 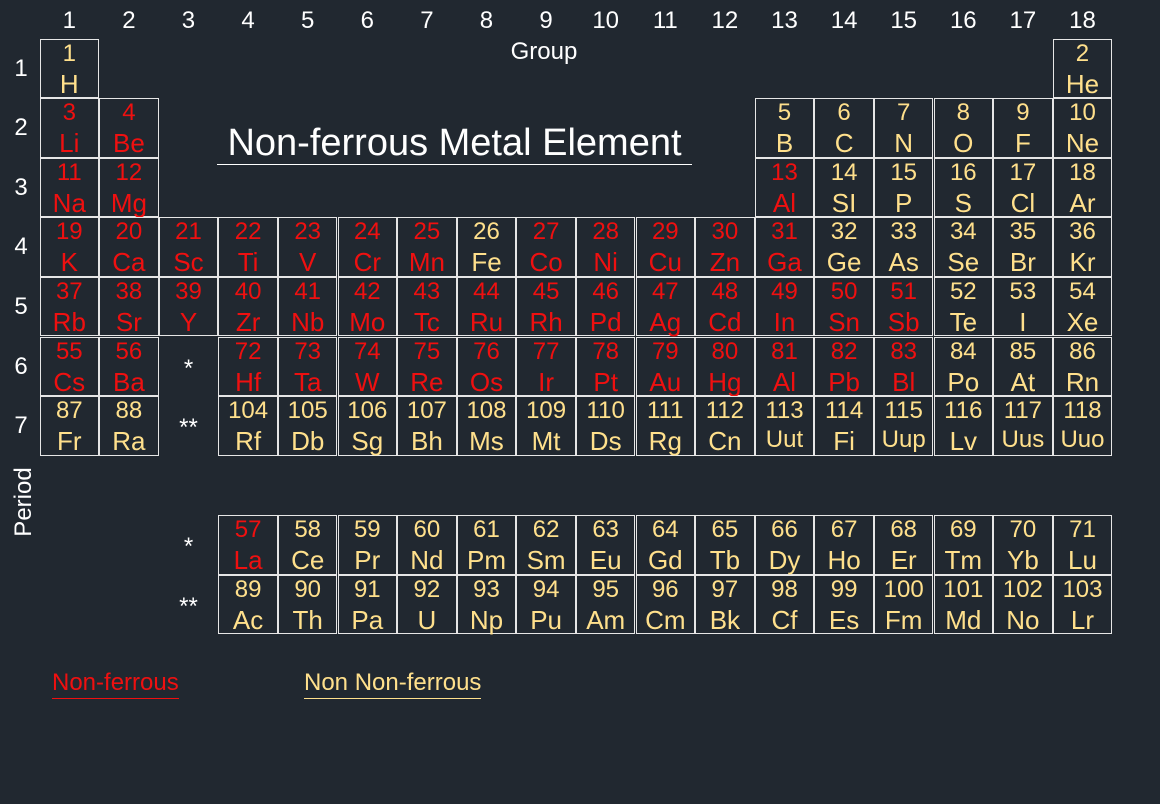 I want to click on atomic-number: 104, so click(x=248, y=411).